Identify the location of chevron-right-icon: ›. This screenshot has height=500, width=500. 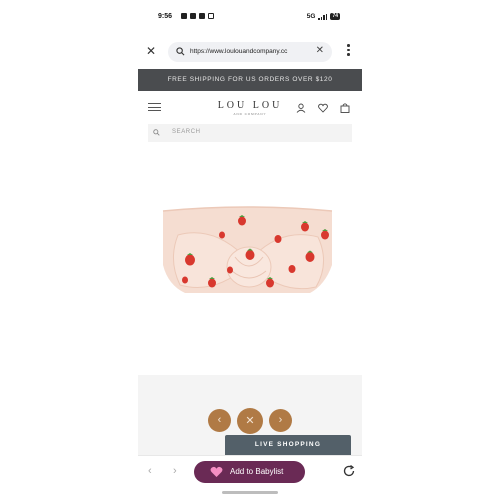
(280, 420).